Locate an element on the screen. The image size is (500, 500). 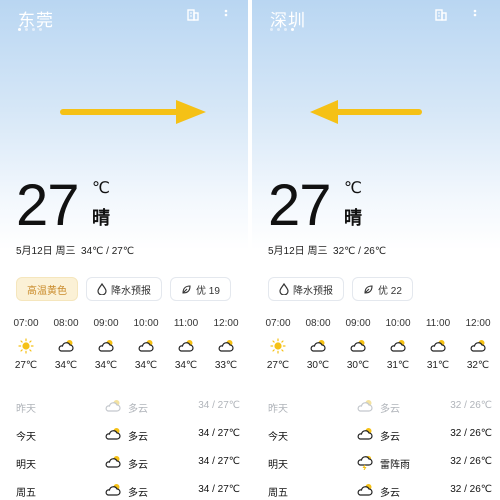
daily-row: 今天 多云 32 / 26℃ is located at coordinates (380, 438).